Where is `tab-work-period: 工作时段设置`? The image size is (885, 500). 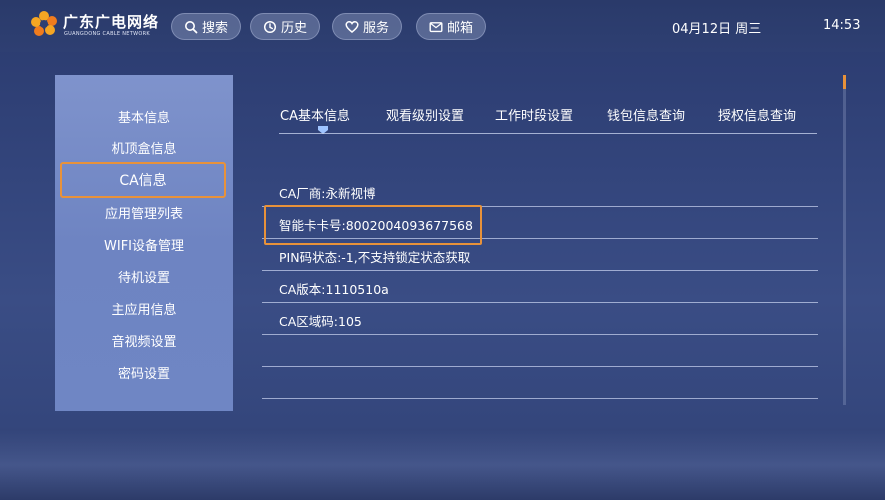
tab-work-period: 工作时段设置 is located at coordinates (534, 116).